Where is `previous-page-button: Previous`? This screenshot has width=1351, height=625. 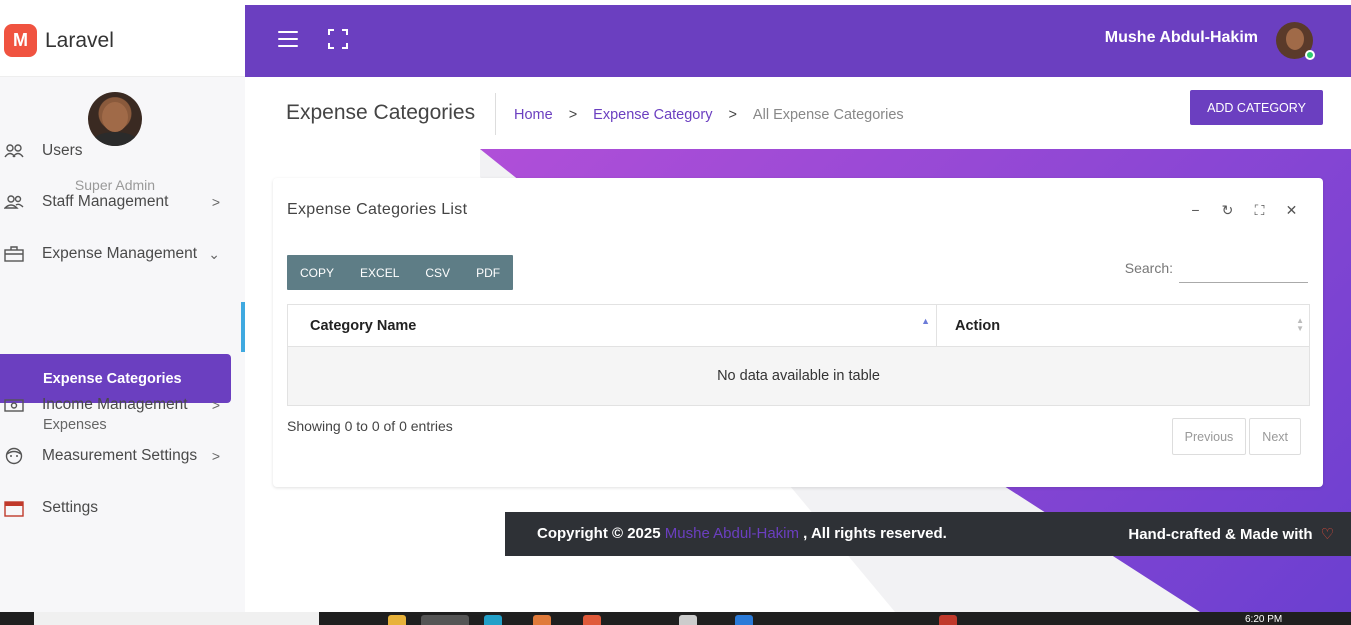 previous-page-button: Previous is located at coordinates (1209, 436).